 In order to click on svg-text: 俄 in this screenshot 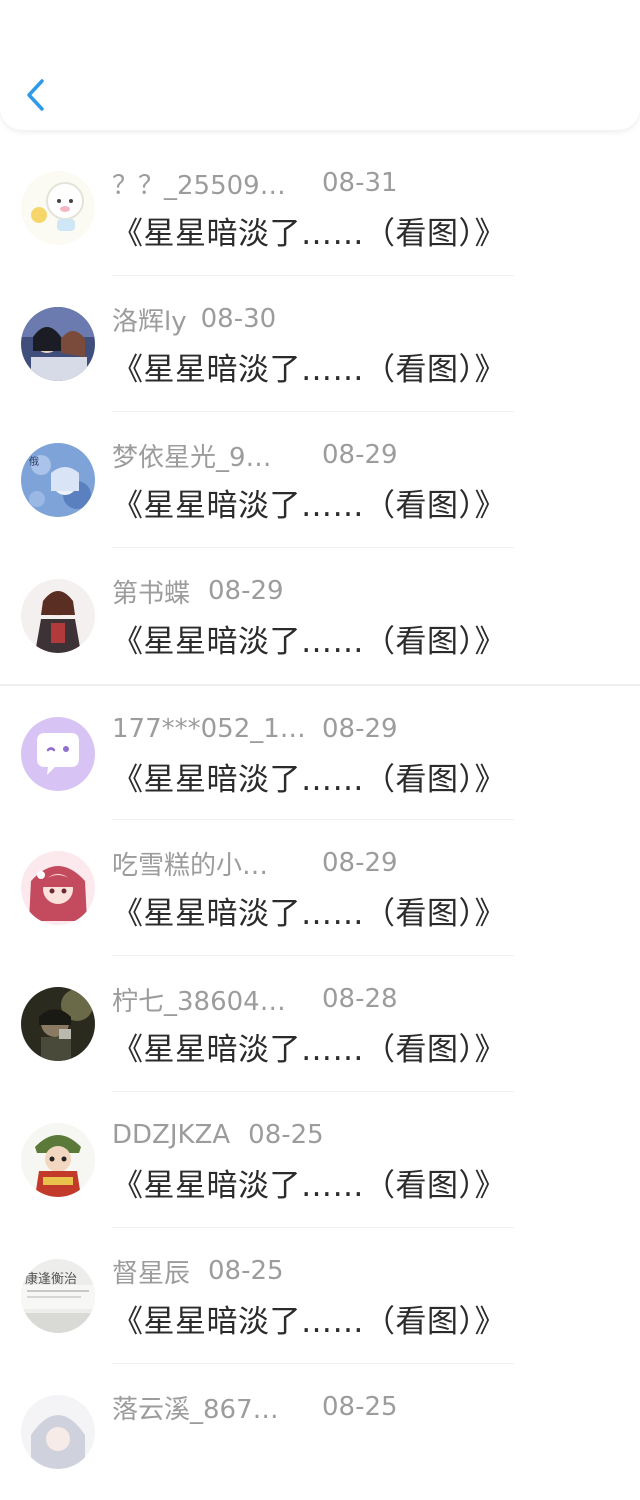, I will do `click(34, 462)`.